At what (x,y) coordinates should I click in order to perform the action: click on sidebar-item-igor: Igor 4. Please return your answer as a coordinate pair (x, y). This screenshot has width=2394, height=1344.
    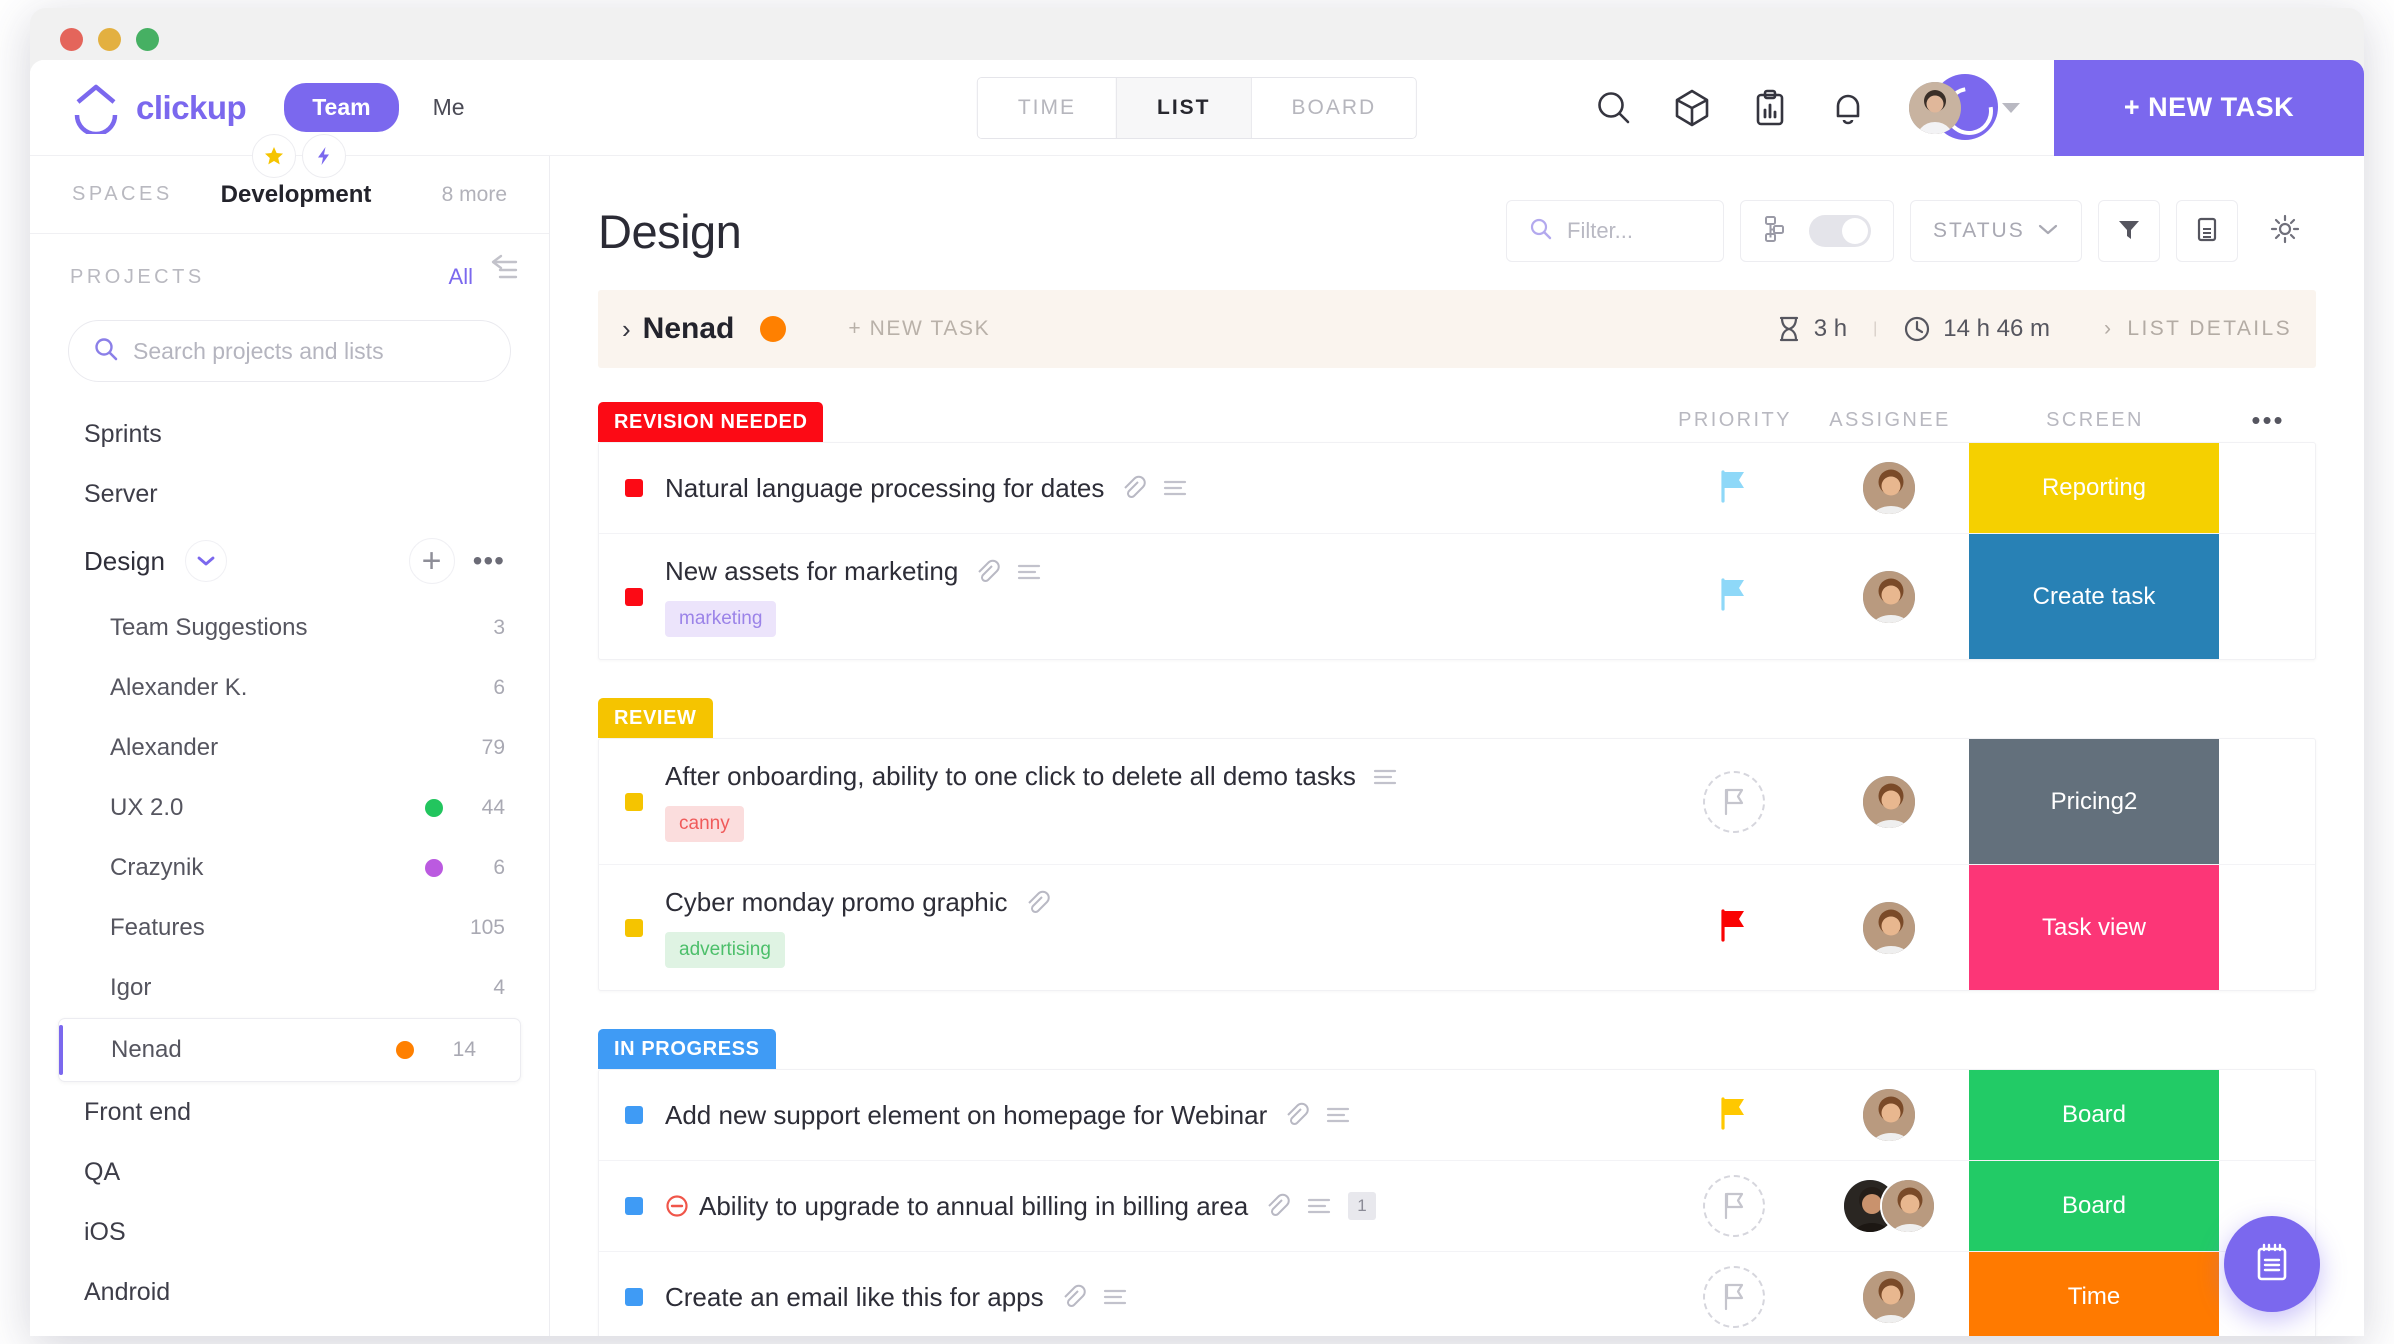
    Looking at the image, I should click on (289, 988).